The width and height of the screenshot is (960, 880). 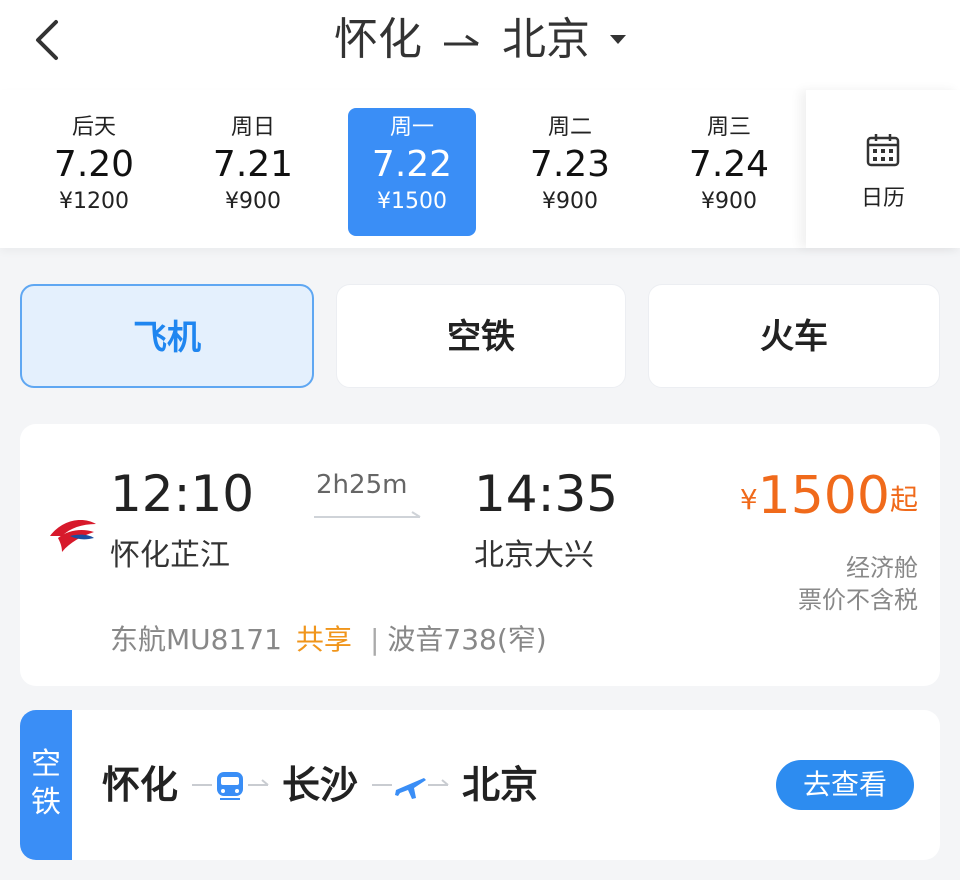 I want to click on date-value: 7.21, so click(x=253, y=164).